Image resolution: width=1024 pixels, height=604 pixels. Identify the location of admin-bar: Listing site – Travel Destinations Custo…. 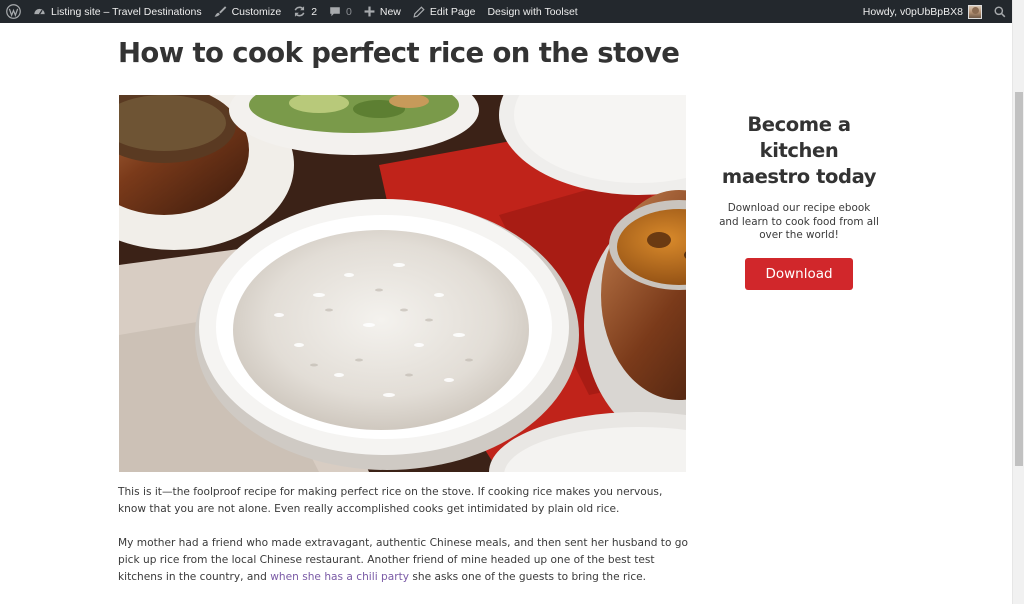
(506, 11).